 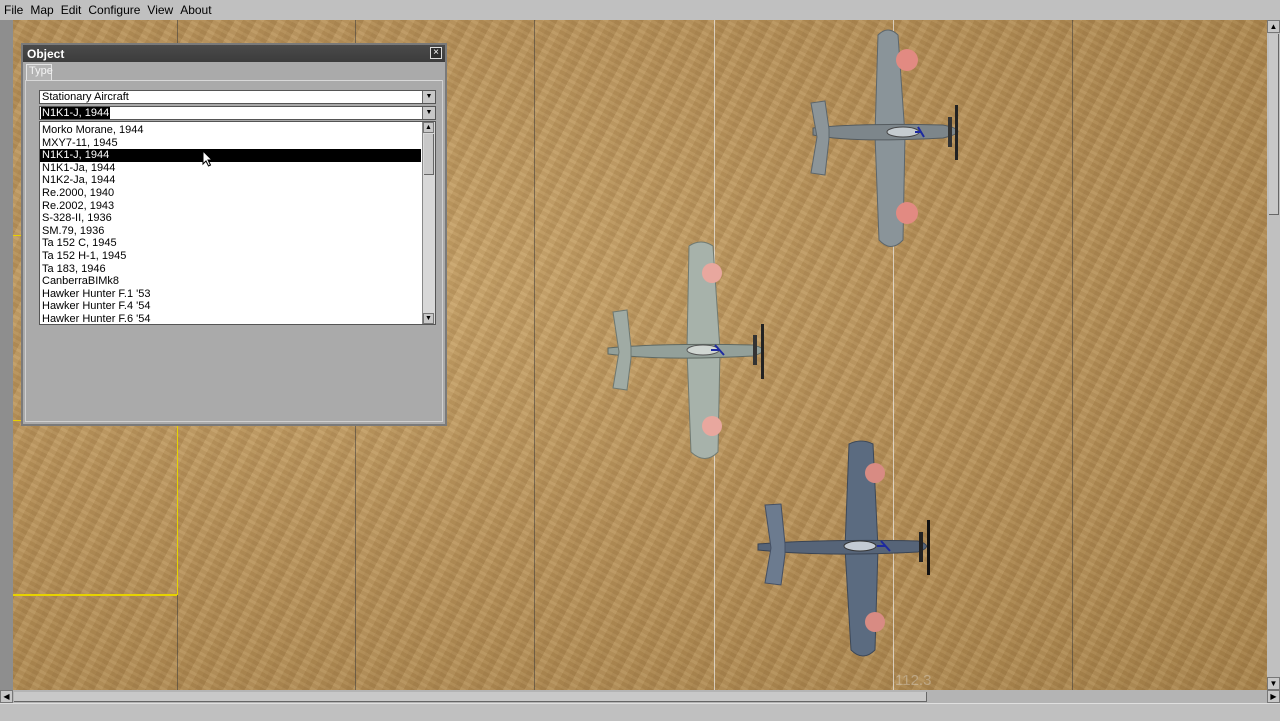 I want to click on list-item: N1K1-J, 1944, so click(x=230, y=155).